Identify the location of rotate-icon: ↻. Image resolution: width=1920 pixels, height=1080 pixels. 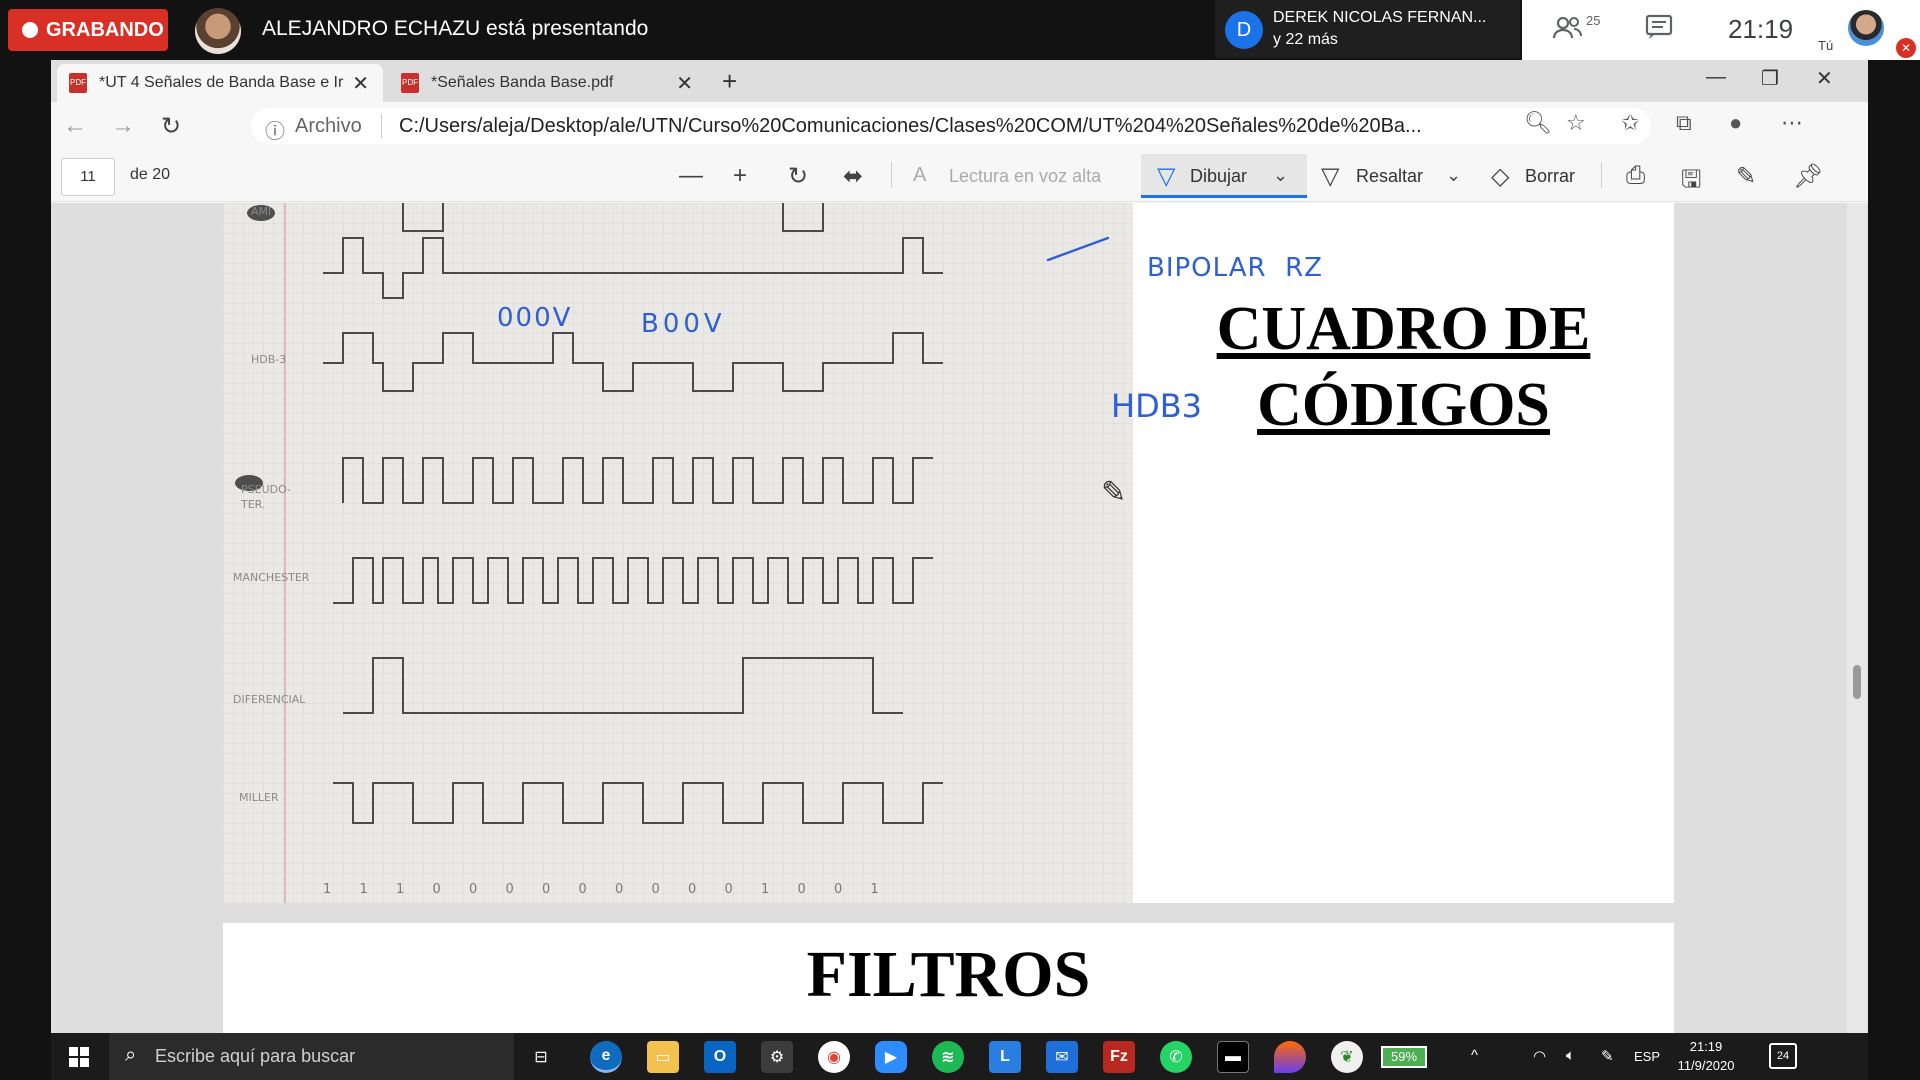
(798, 176).